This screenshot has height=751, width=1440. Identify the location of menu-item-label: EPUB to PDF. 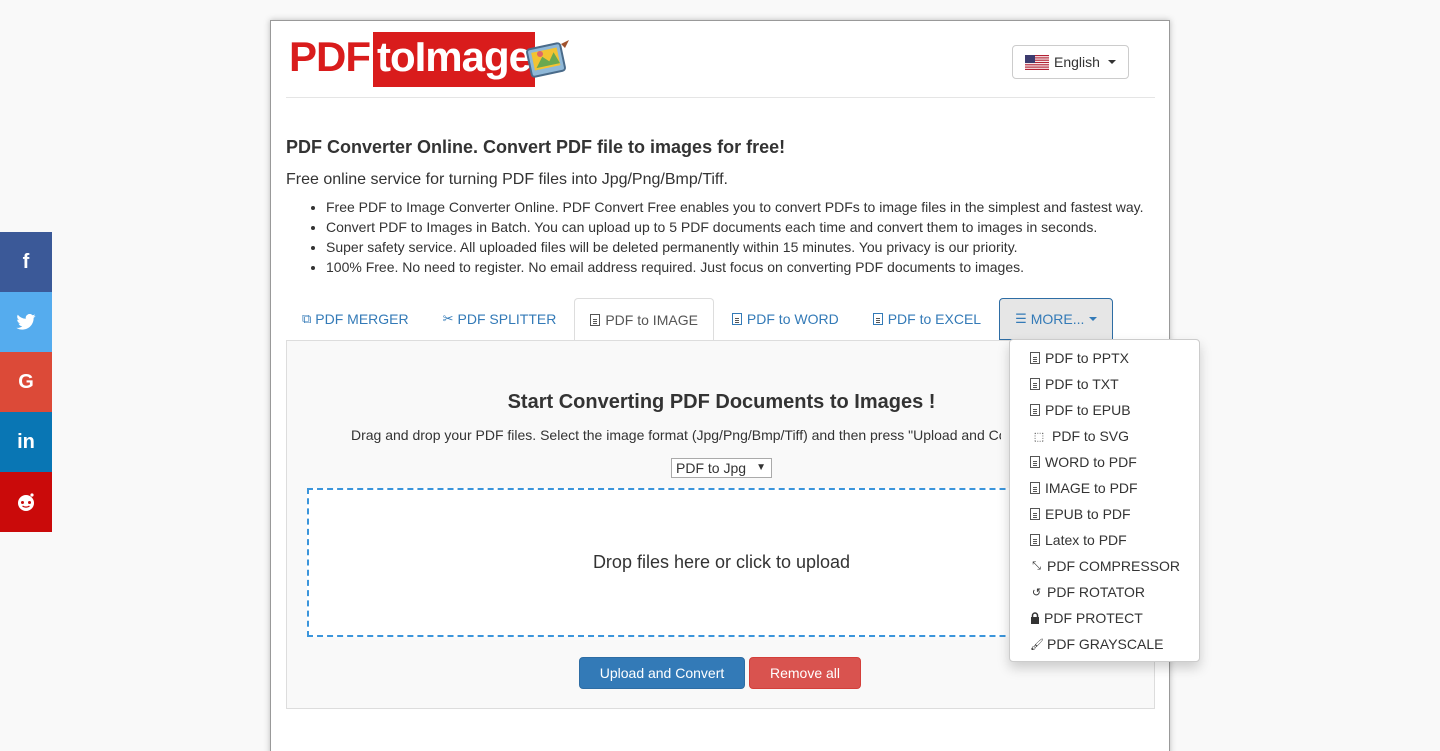
(1088, 514).